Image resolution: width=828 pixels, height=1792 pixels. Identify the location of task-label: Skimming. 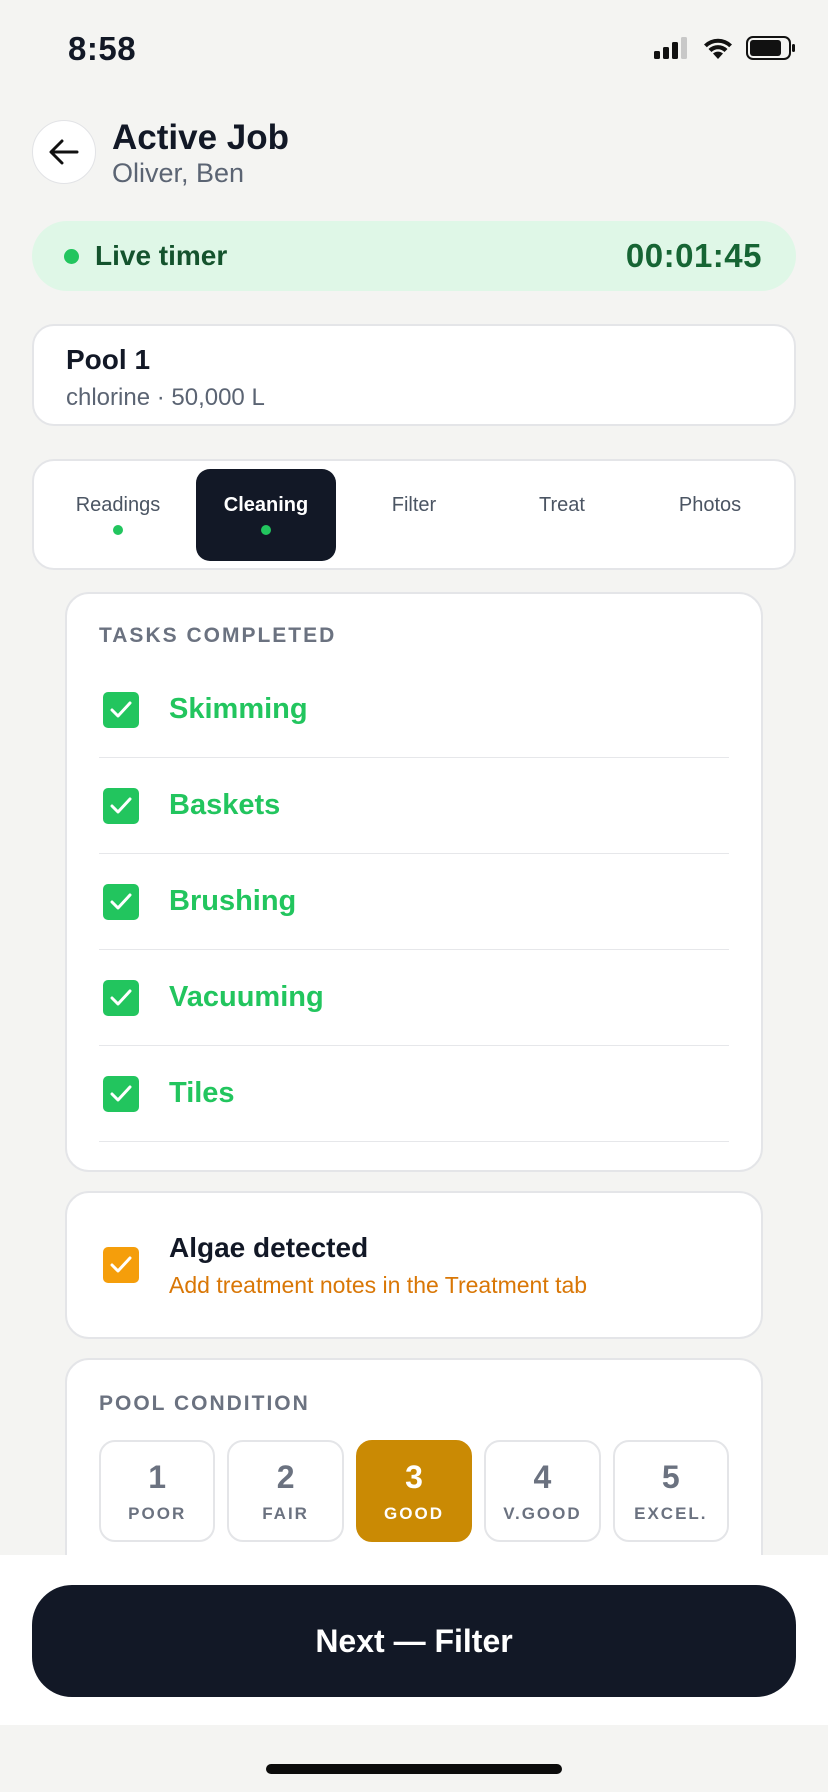
(238, 709).